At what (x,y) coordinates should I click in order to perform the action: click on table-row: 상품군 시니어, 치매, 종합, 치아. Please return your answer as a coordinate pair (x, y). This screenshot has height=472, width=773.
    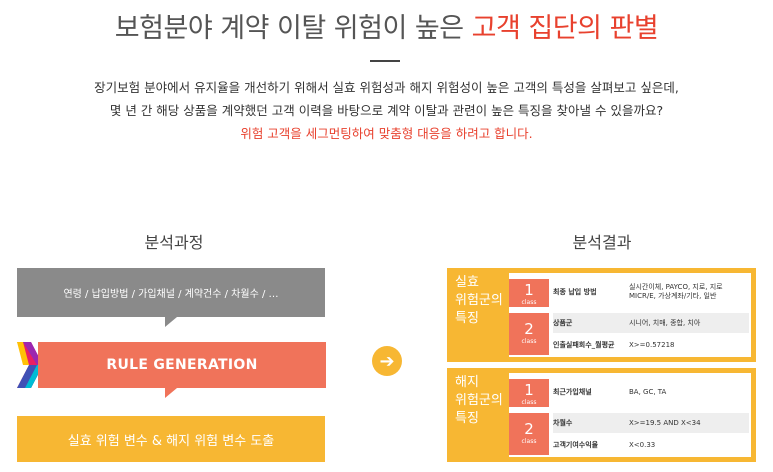
    Looking at the image, I should click on (651, 323).